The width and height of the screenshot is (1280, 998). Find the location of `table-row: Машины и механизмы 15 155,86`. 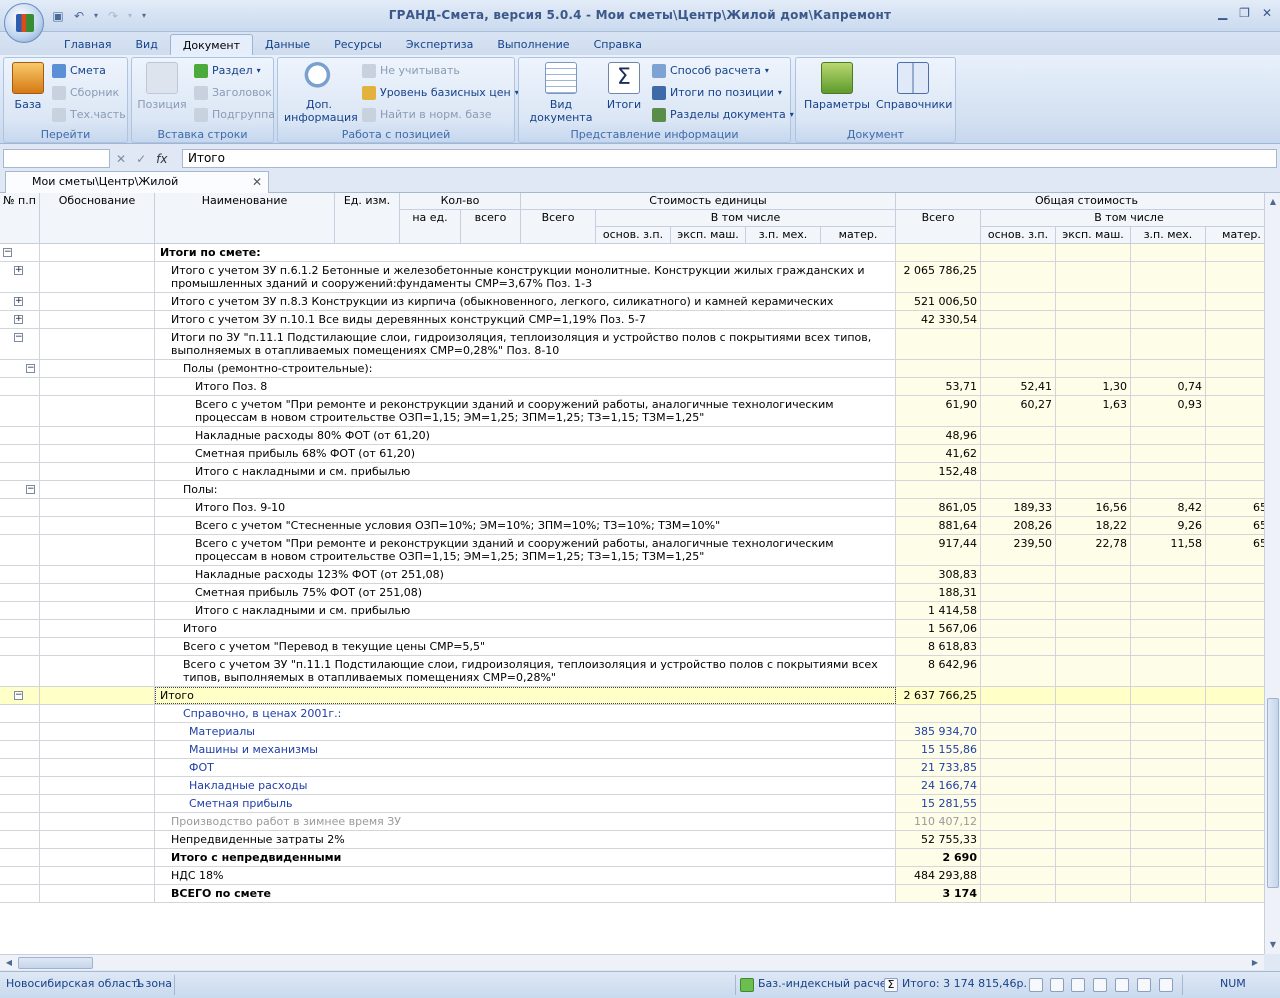

table-row: Машины и механизмы 15 155,86 is located at coordinates (632, 750).